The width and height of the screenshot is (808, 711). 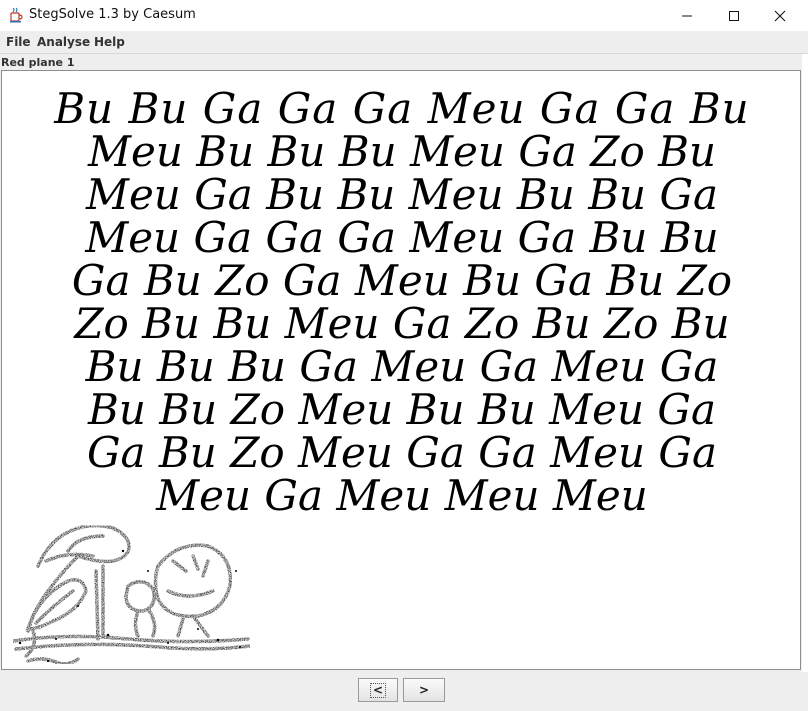 I want to click on menu-separator, so click(x=404, y=53).